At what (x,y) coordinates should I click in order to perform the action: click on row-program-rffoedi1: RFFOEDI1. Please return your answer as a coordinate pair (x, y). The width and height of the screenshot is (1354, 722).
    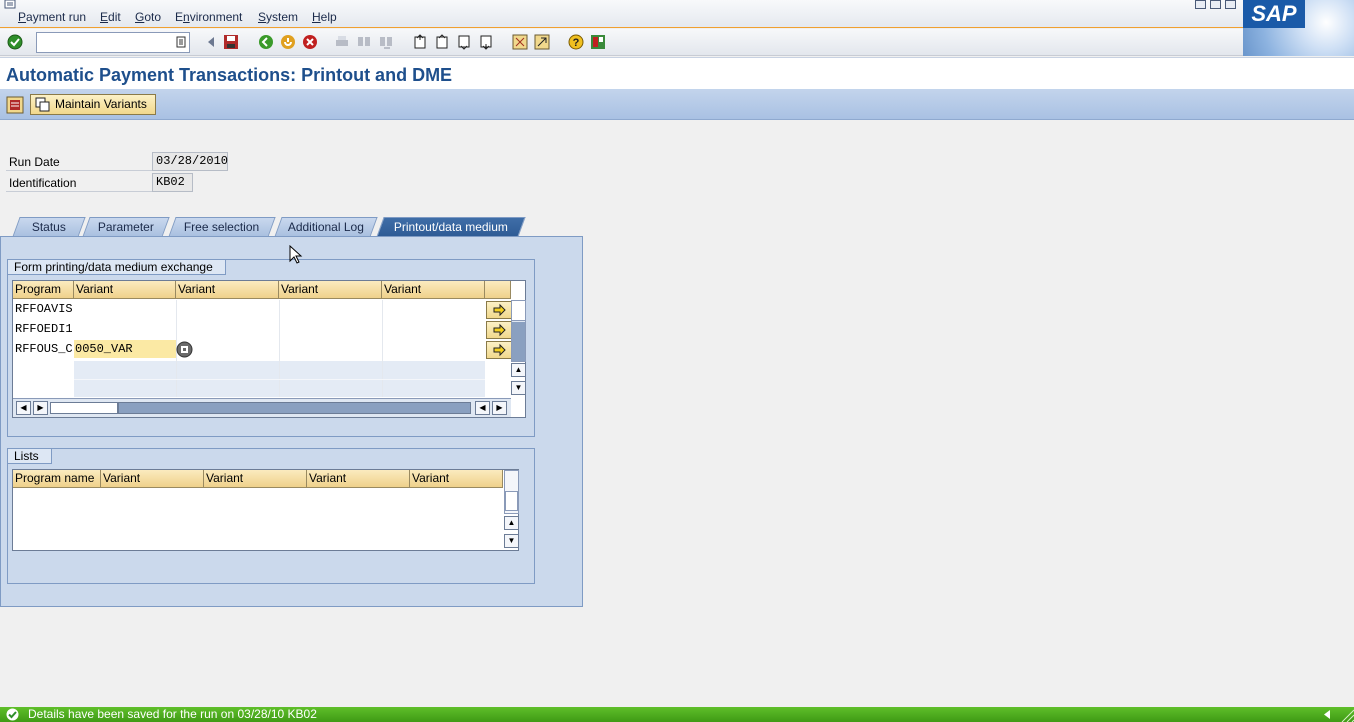
    Looking at the image, I should click on (44, 329).